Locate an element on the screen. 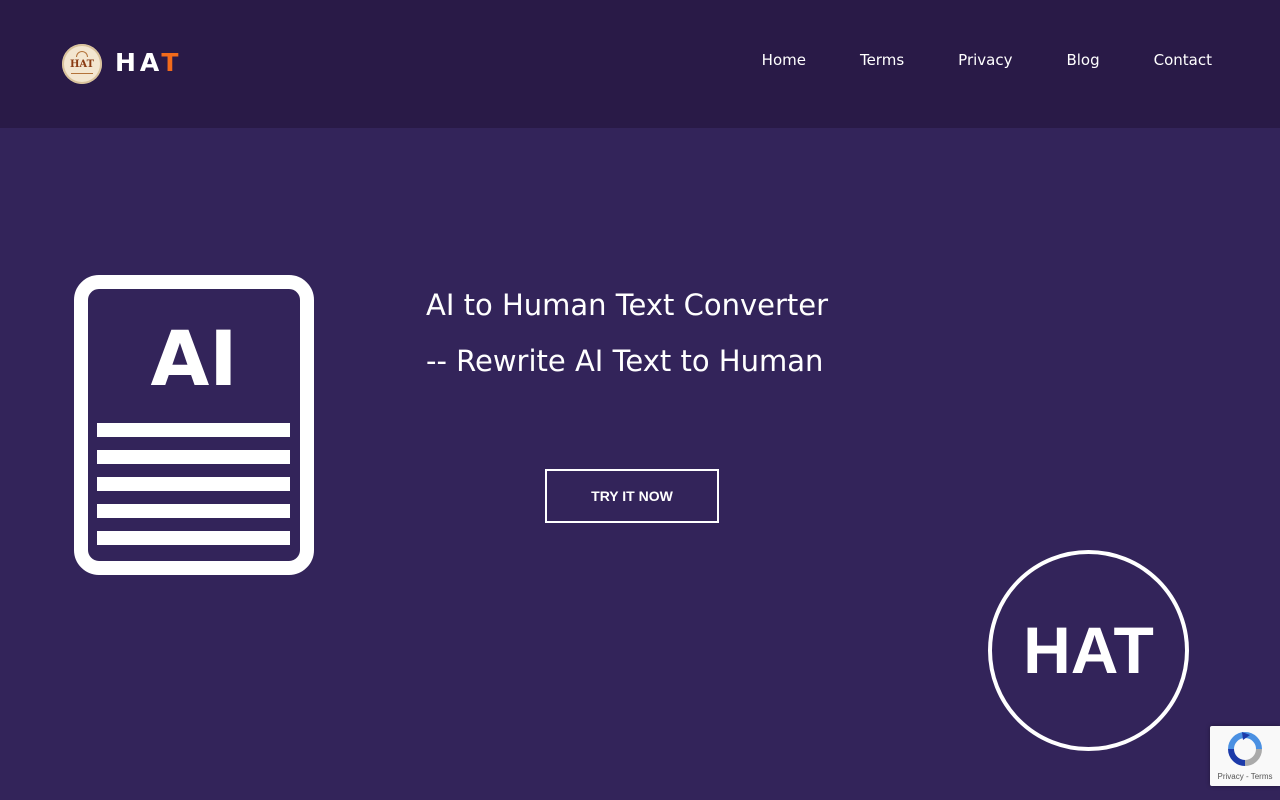 Image resolution: width=1280 pixels, height=800 pixels. hero-title: AI to Human Text Converter is located at coordinates (627, 305).